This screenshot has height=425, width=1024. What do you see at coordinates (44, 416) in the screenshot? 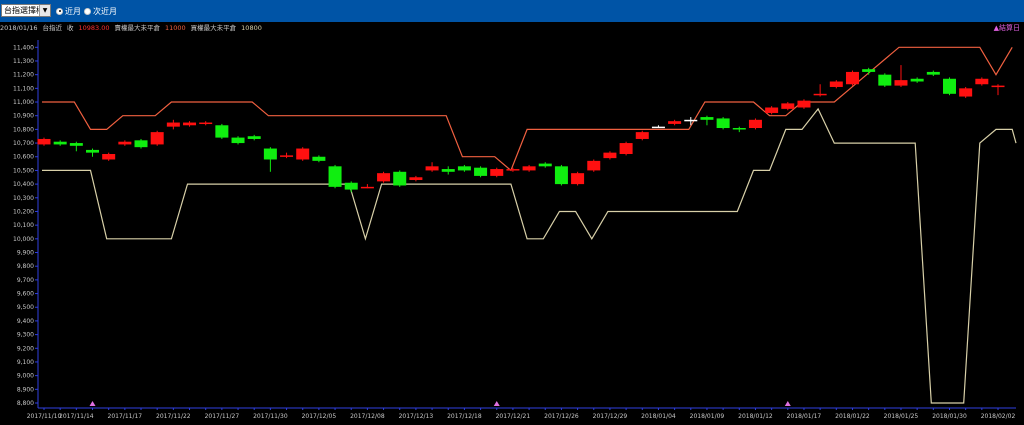
I see `x-tick-label: 2017/11/10` at bounding box center [44, 416].